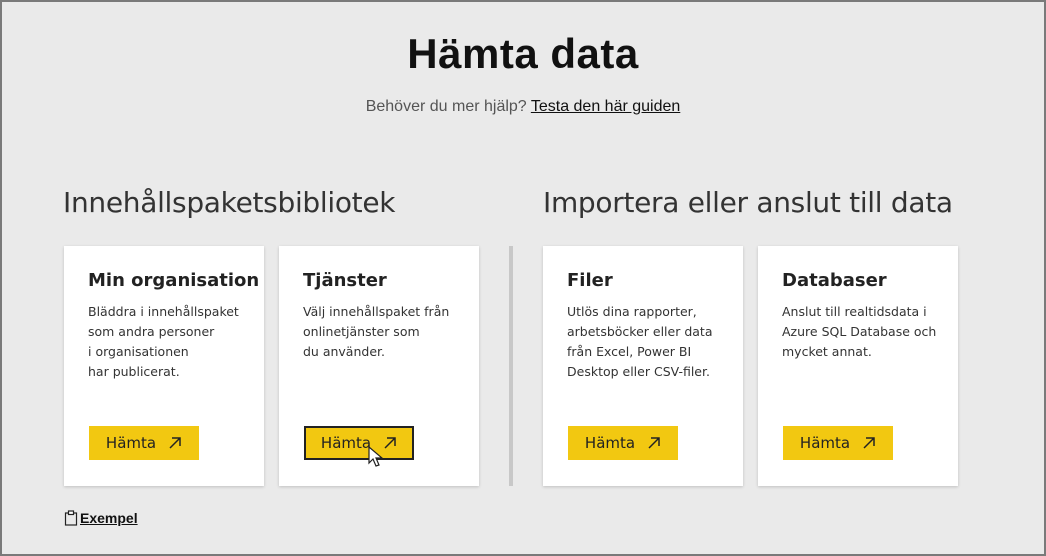  Describe the element at coordinates (174, 280) in the screenshot. I see `card-title: Min organisation` at that location.